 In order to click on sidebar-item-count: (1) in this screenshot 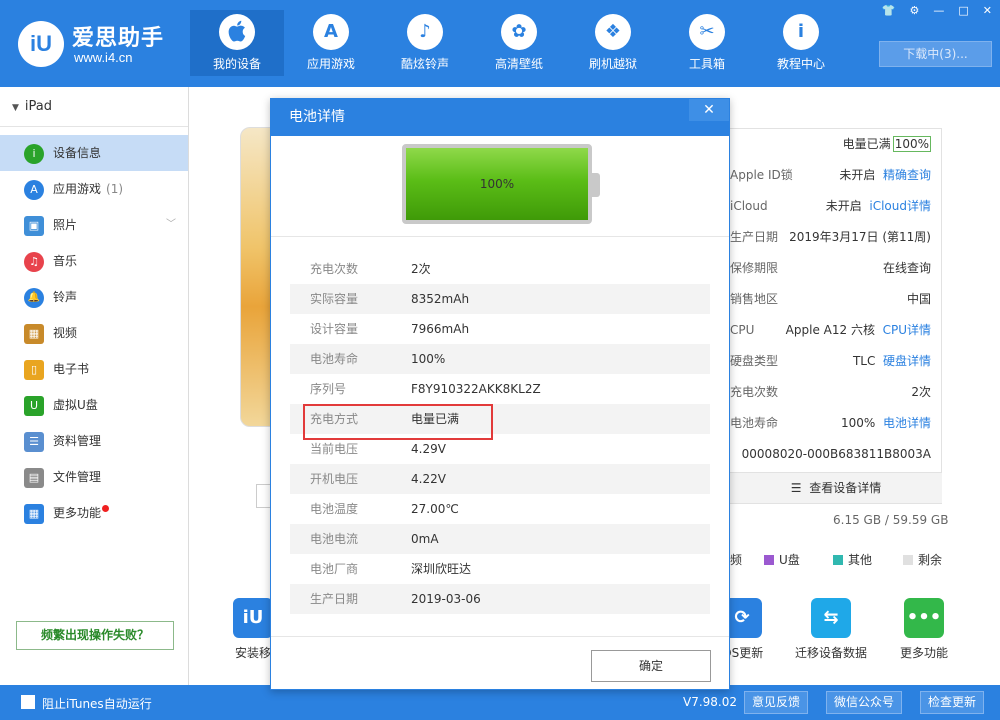, I will do `click(115, 189)`.